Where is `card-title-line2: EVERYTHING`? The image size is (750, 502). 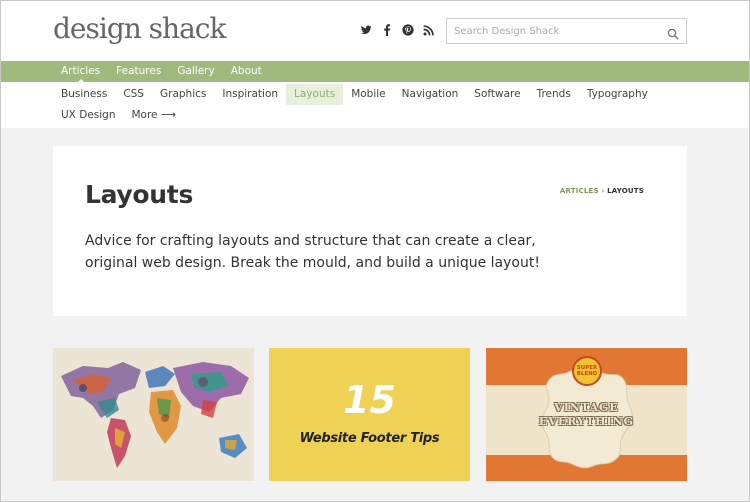 card-title-line2: EVERYTHING is located at coordinates (586, 421).